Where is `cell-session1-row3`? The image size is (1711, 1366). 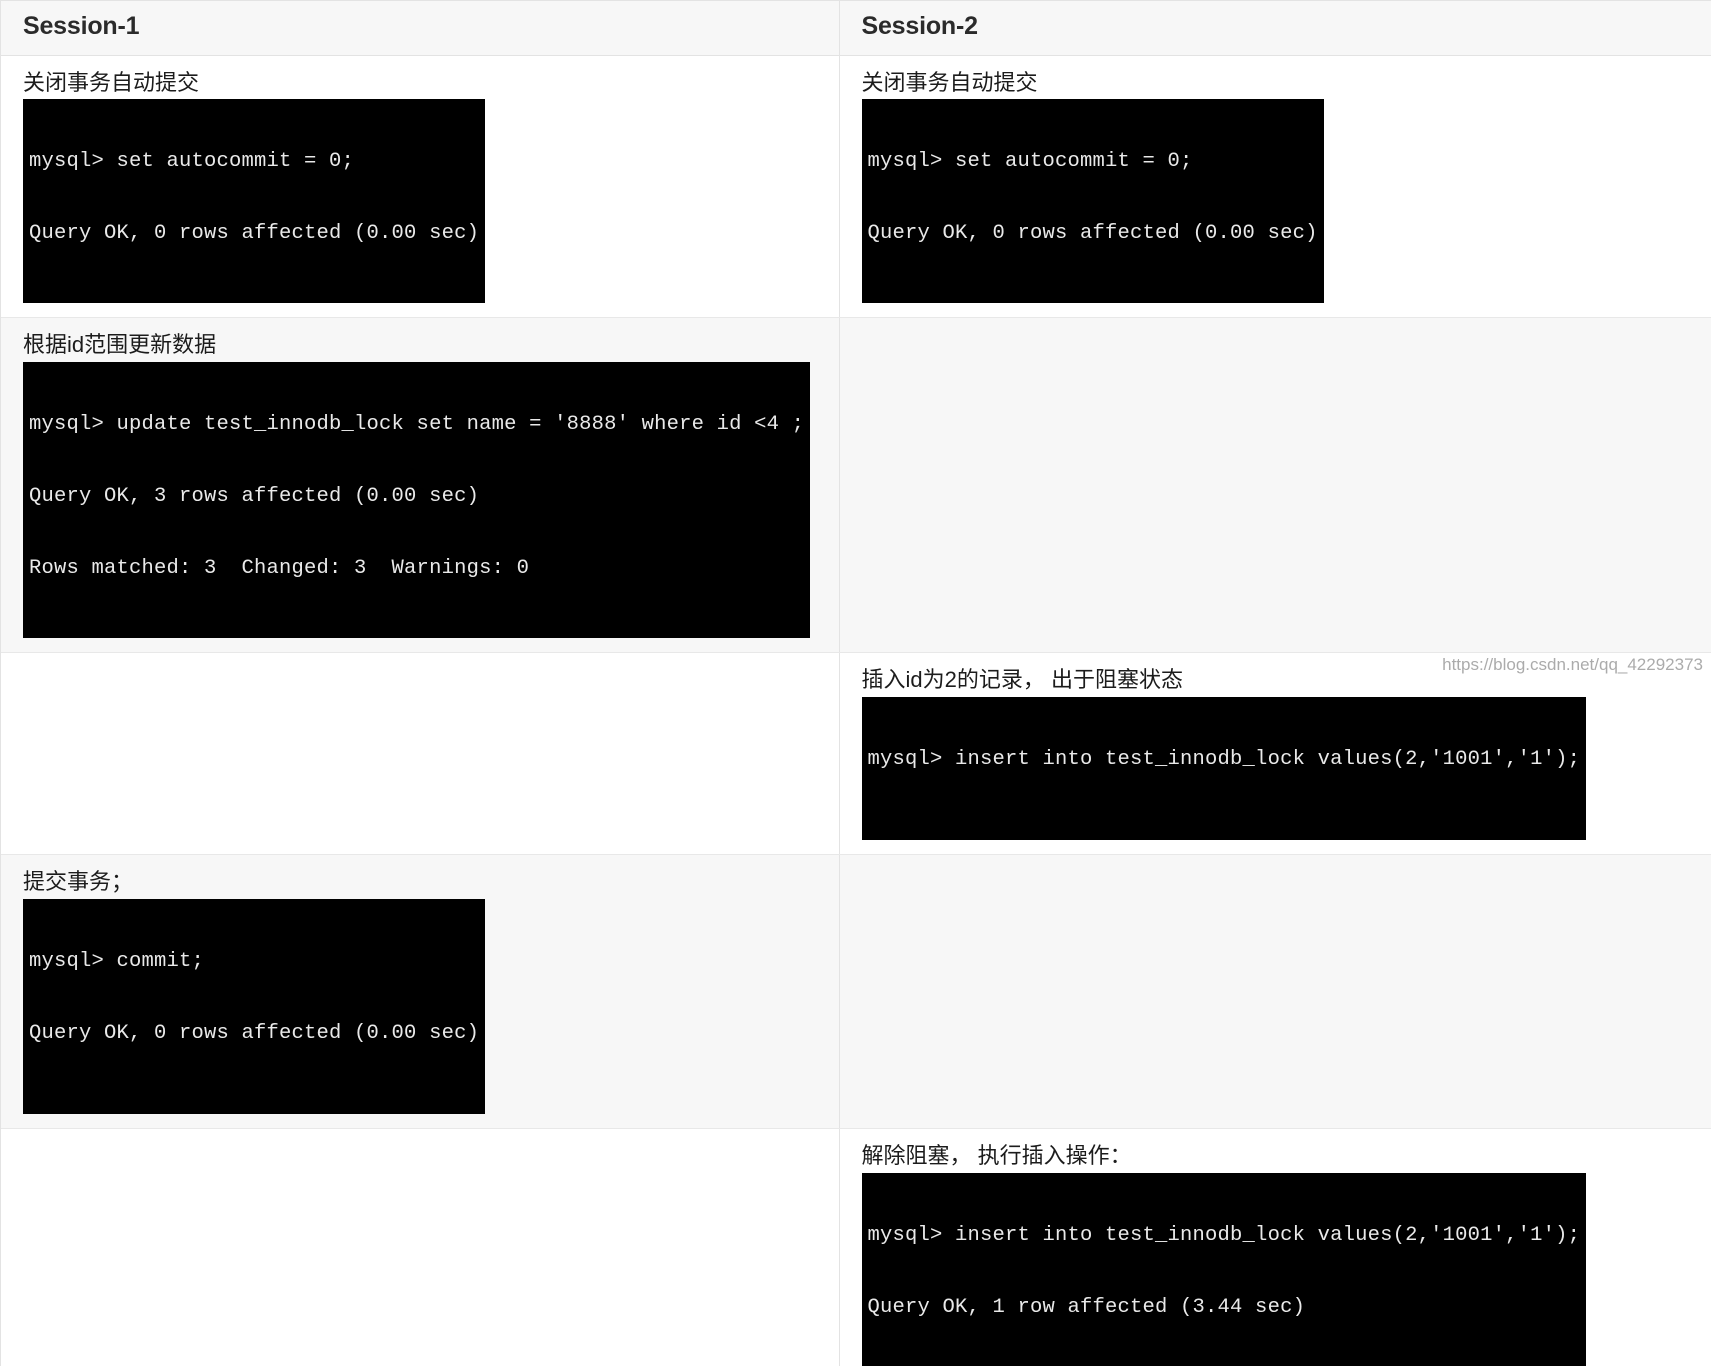 cell-session1-row3 is located at coordinates (420, 754).